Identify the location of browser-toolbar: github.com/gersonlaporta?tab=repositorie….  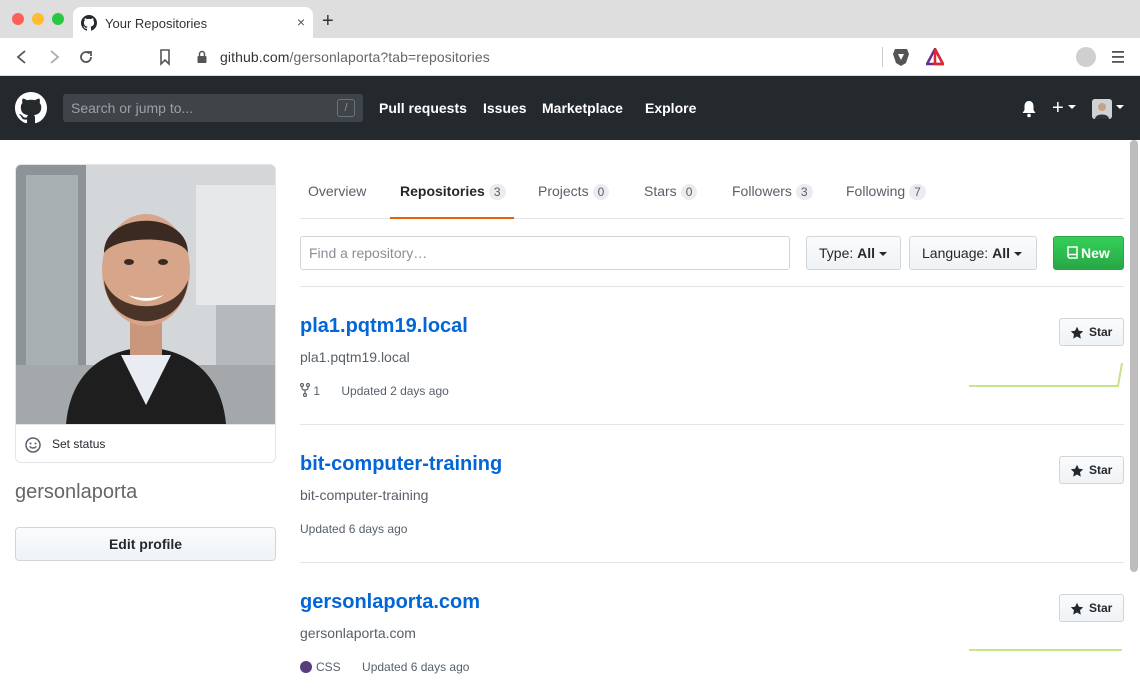
(570, 57).